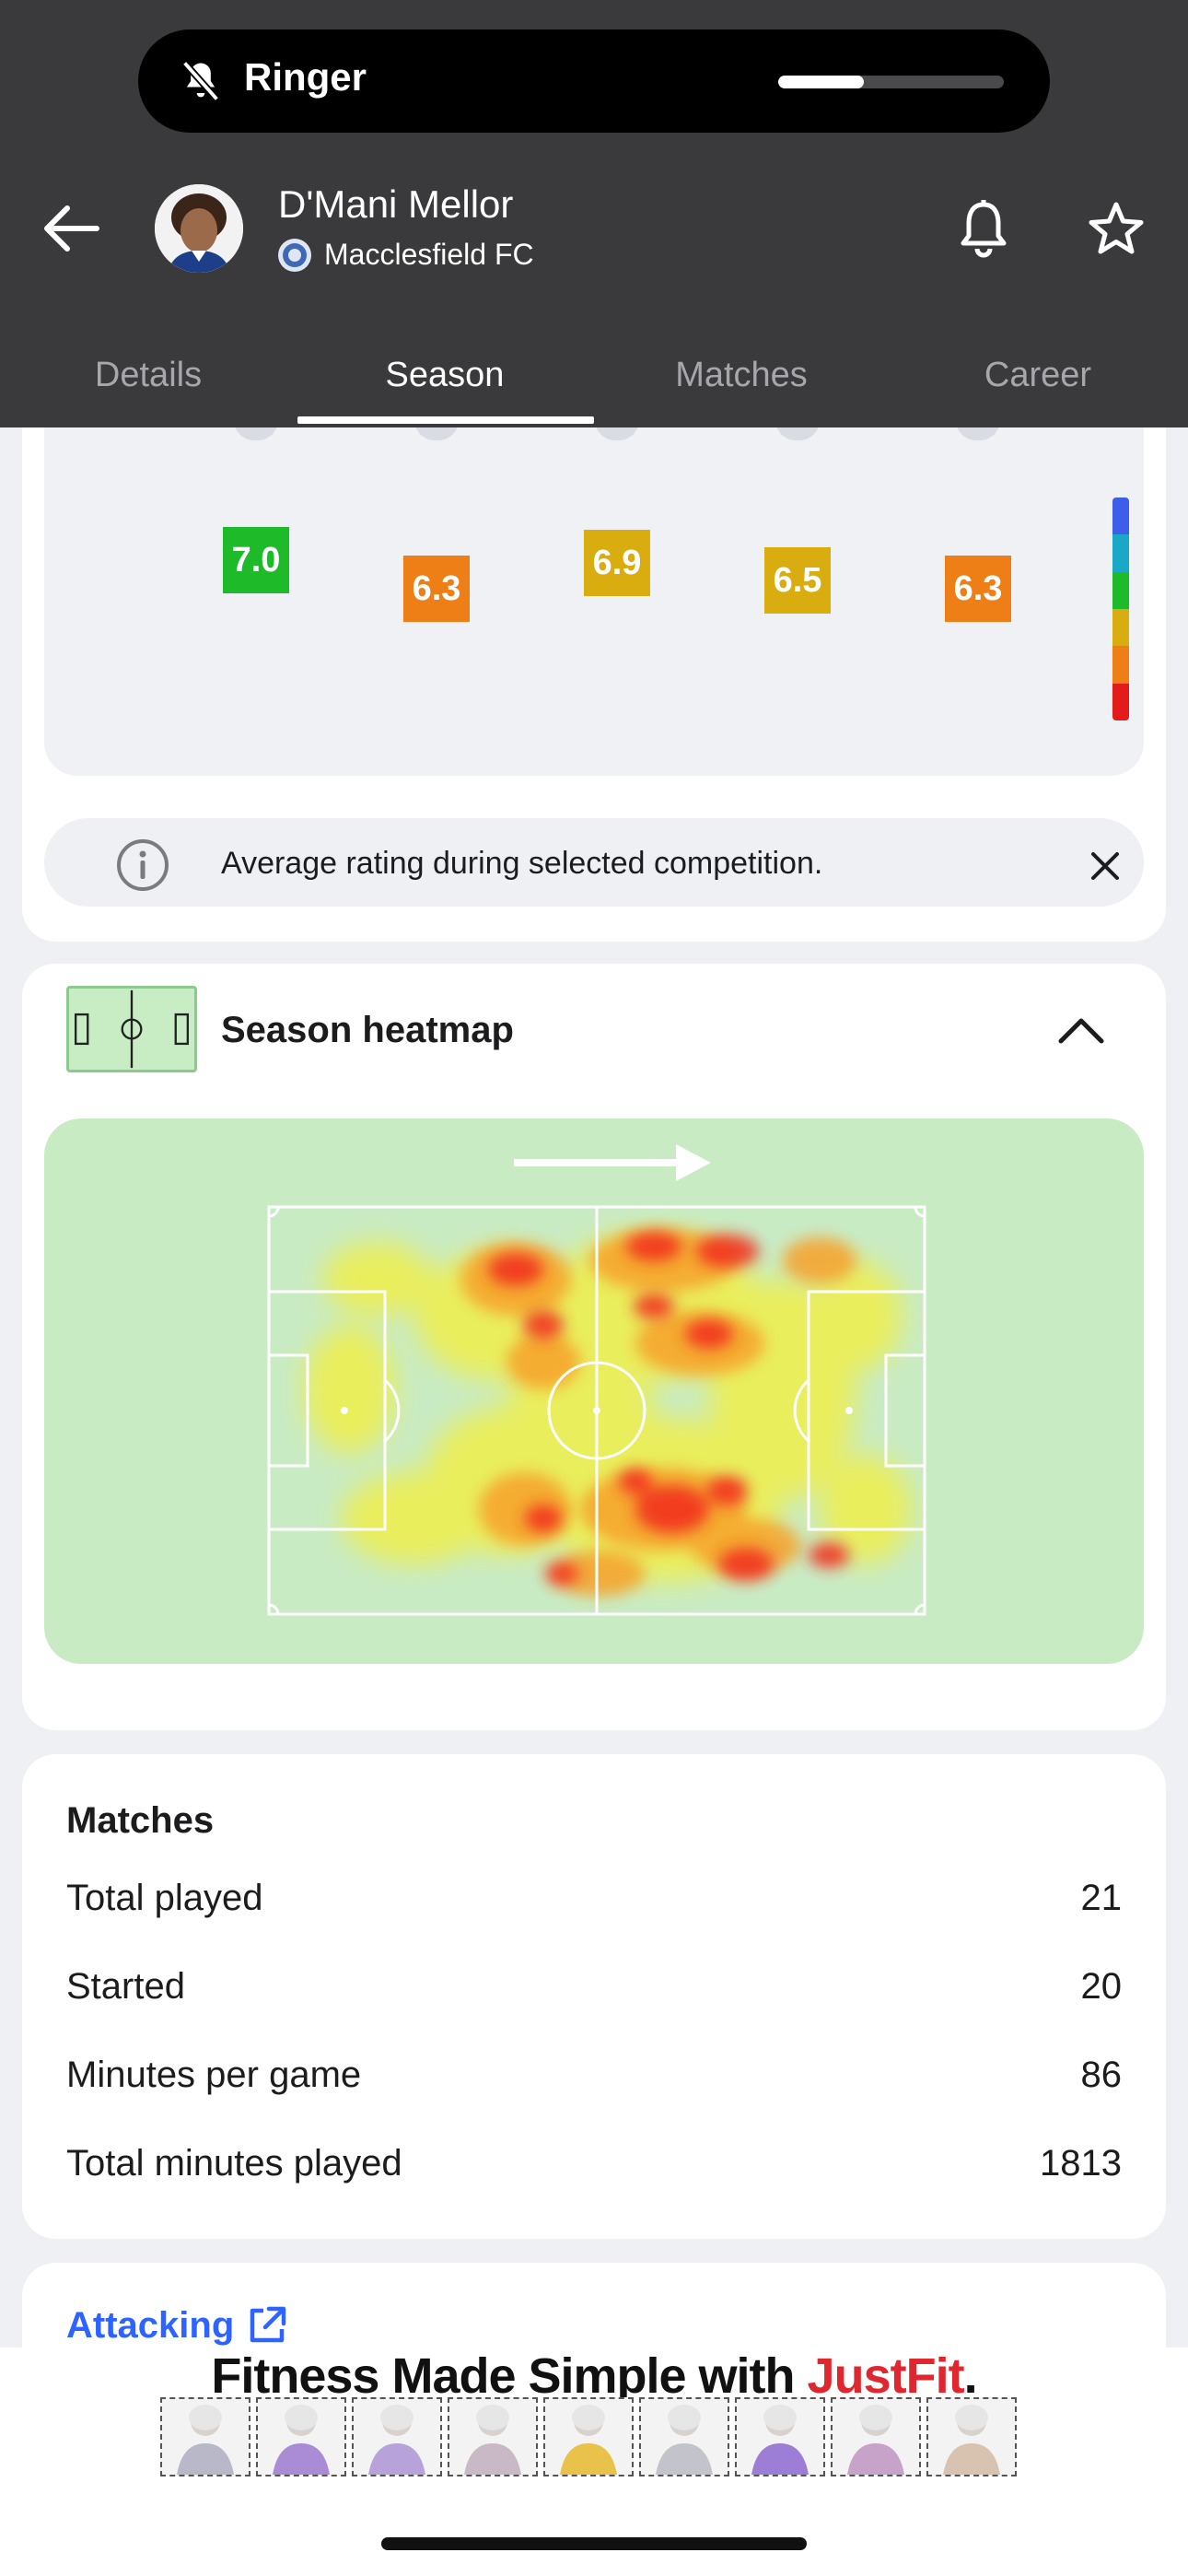  I want to click on stat-value: 20, so click(1101, 1986).